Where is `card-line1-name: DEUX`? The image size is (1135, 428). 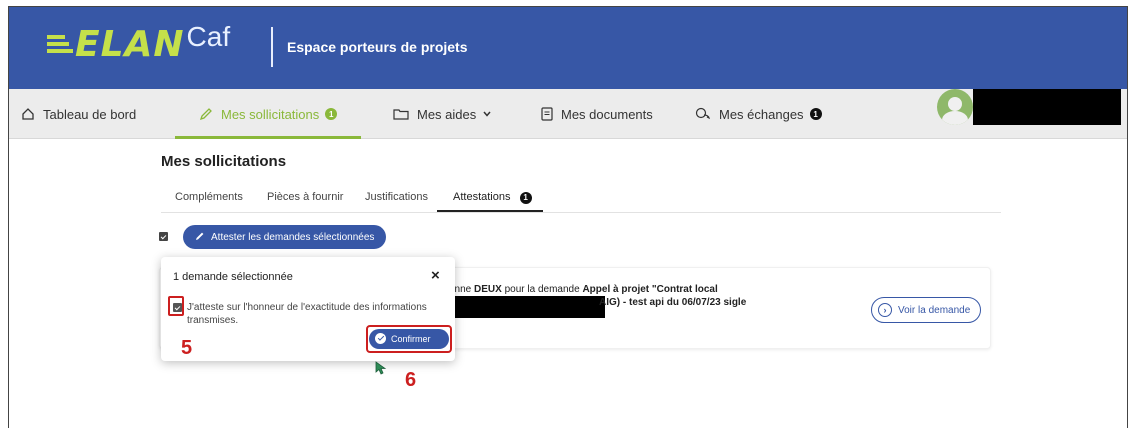
card-line1-name: DEUX is located at coordinates (488, 289).